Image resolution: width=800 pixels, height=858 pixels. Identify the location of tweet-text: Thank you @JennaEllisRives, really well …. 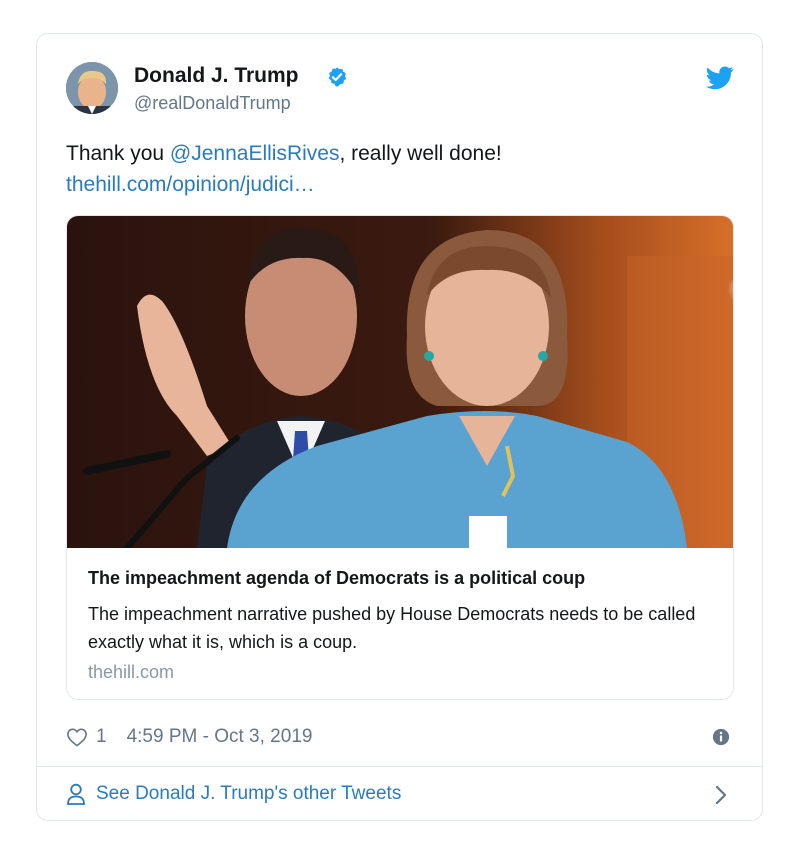
(284, 169).